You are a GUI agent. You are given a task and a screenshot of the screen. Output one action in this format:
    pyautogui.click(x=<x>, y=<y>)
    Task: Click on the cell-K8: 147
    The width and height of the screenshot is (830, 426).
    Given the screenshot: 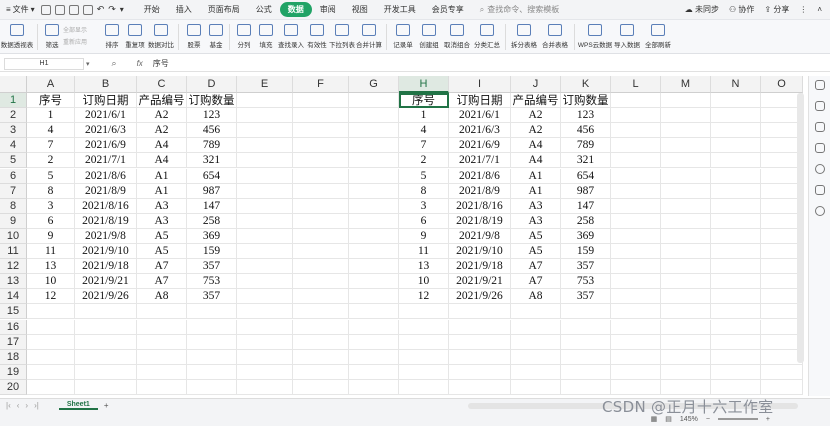 What is the action you would take?
    pyautogui.click(x=586, y=206)
    